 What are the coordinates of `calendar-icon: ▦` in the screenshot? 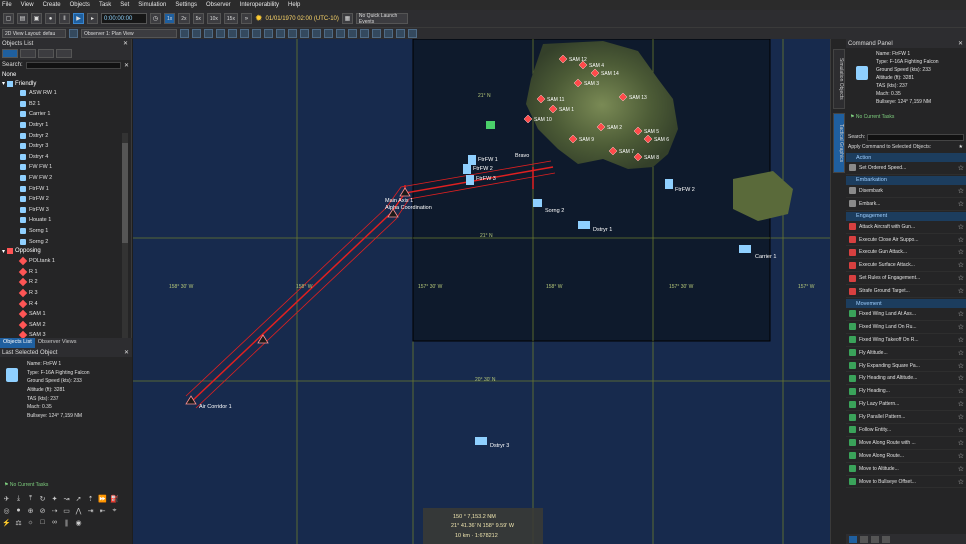 It's located at (347, 18).